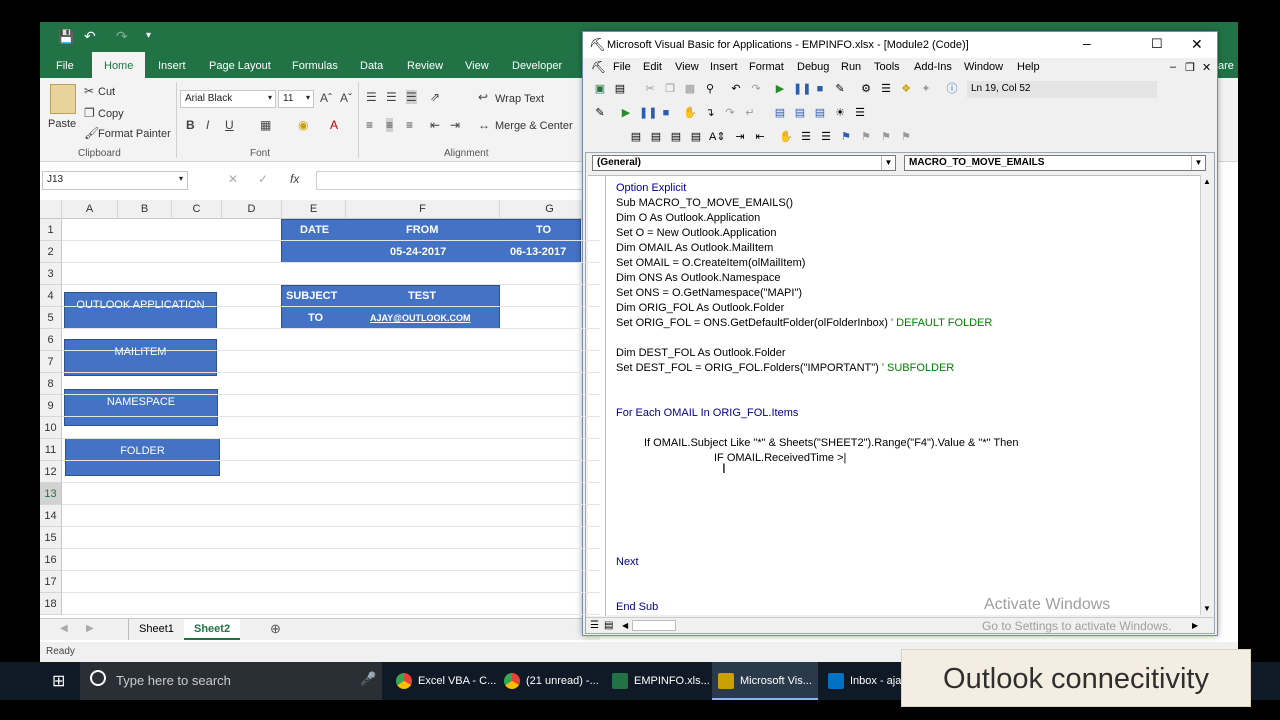  I want to click on quick-watch-icon: ☀, so click(840, 113).